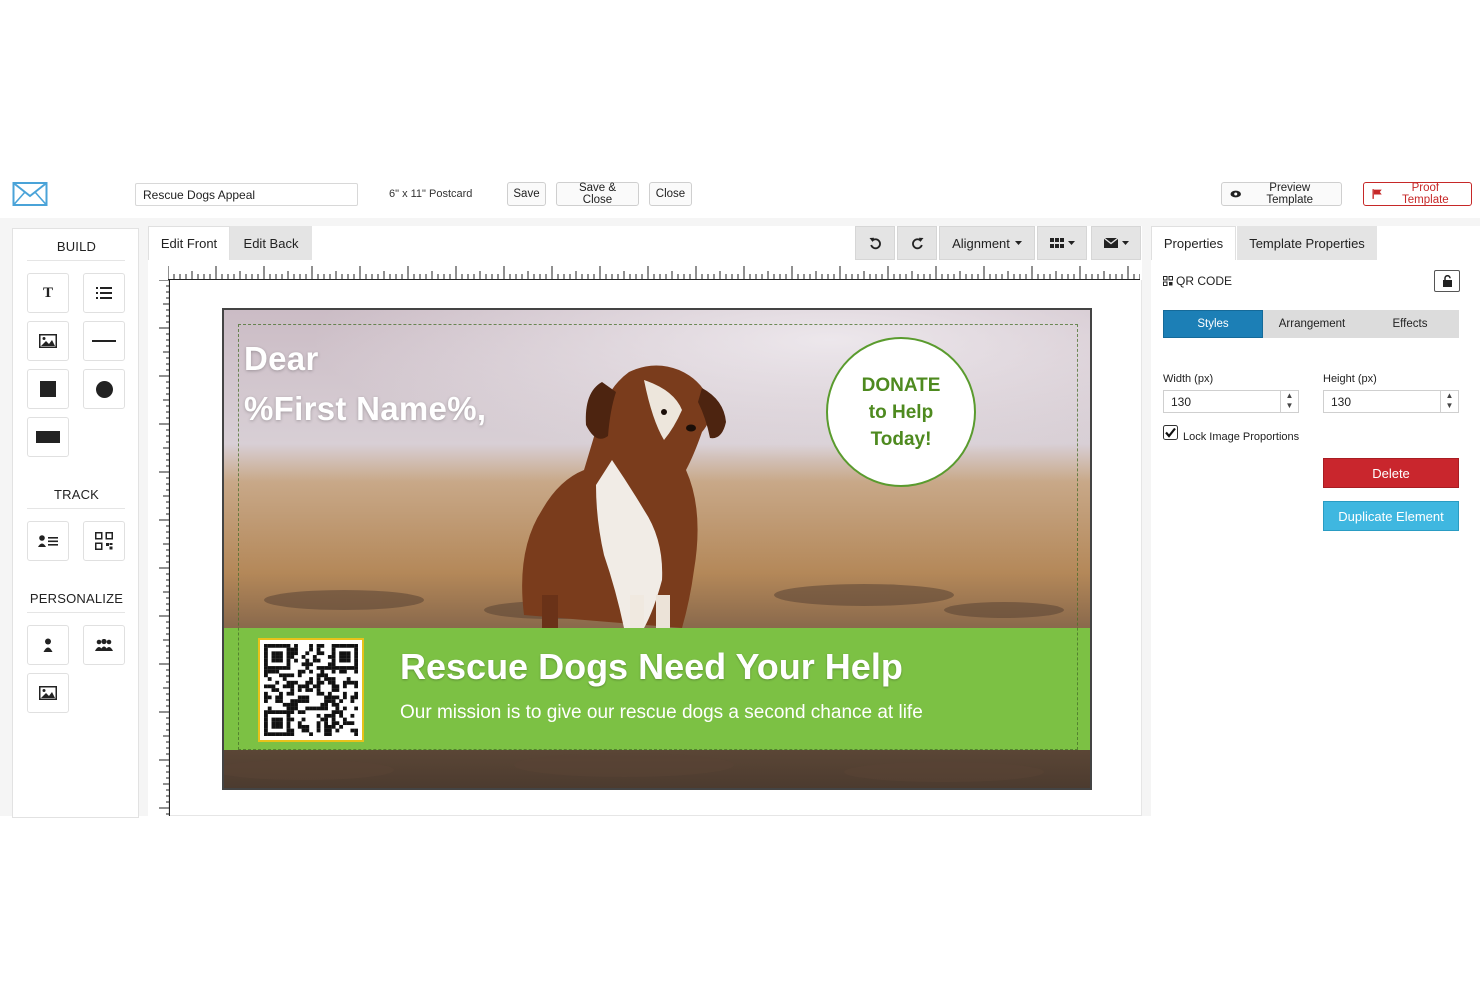 Image resolution: width=1480 pixels, height=987 pixels. I want to click on duplicate-element-button: Duplicate Element, so click(1391, 516).